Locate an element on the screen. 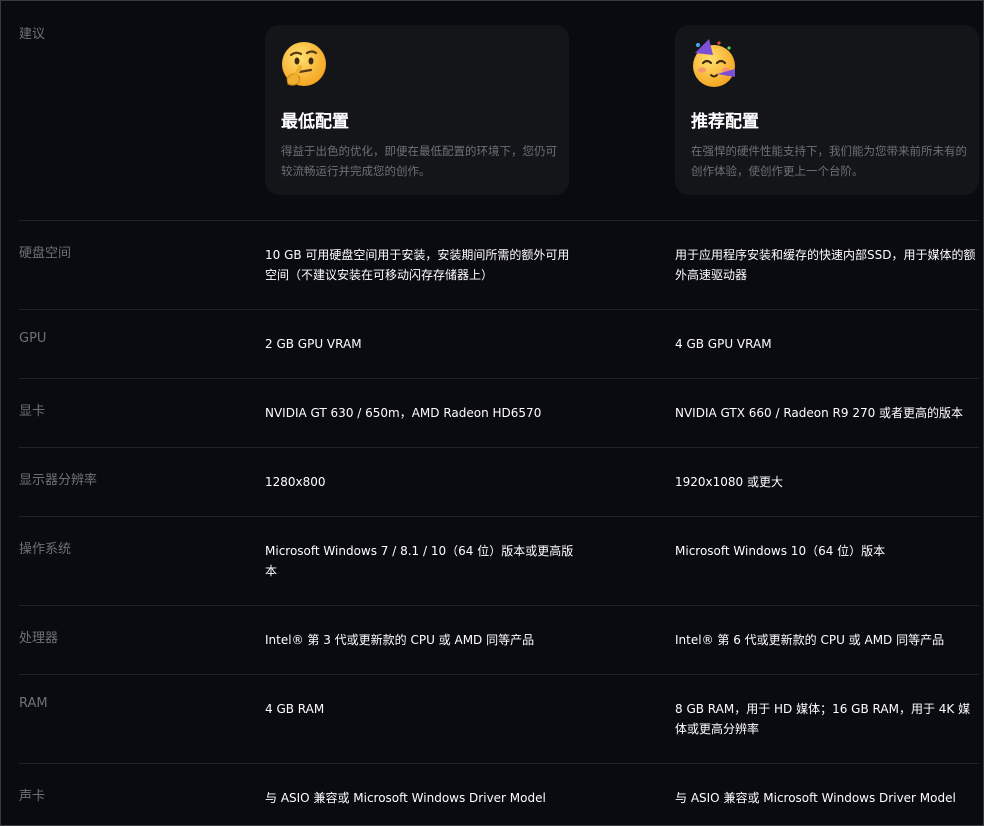 Image resolution: width=984 pixels, height=826 pixels. row-label-gpu: GPU is located at coordinates (32, 338).